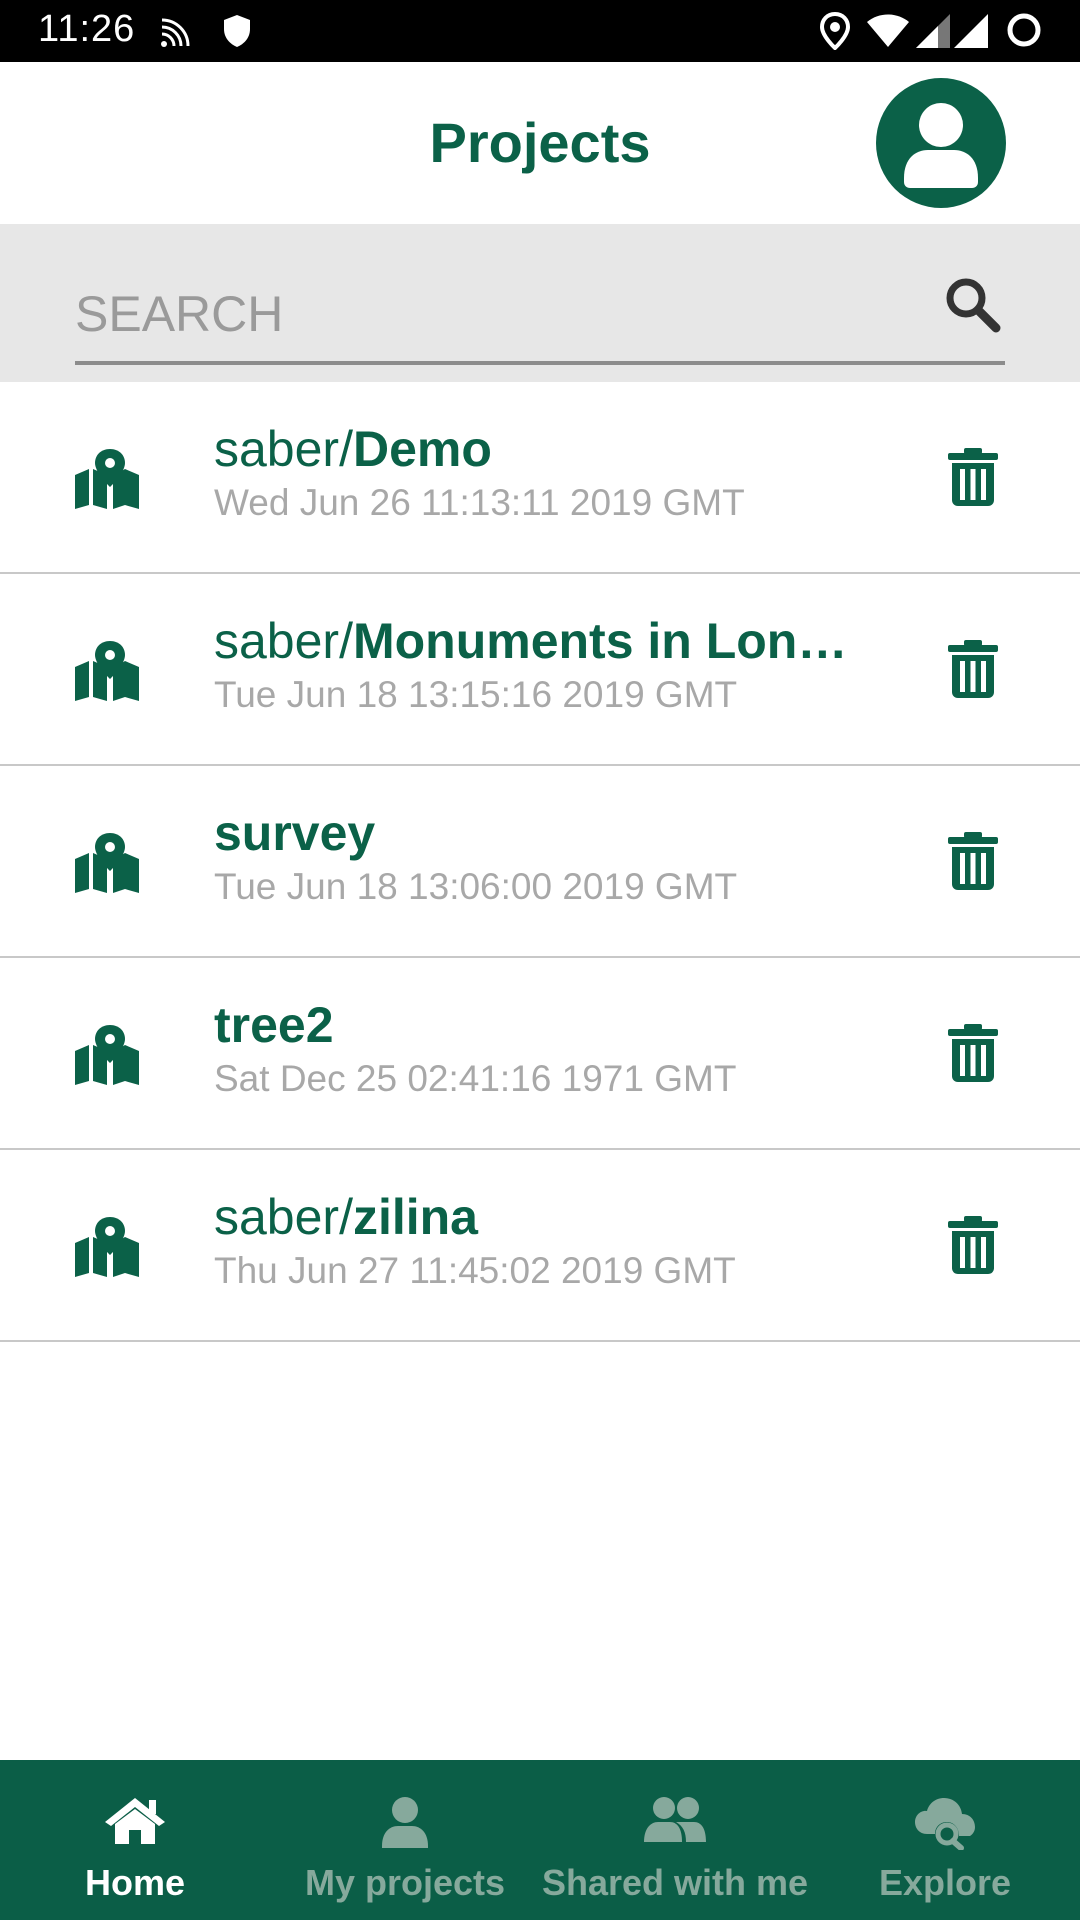 The image size is (1080, 1920). What do you see at coordinates (405, 1822) in the screenshot?
I see `person-icon` at bounding box center [405, 1822].